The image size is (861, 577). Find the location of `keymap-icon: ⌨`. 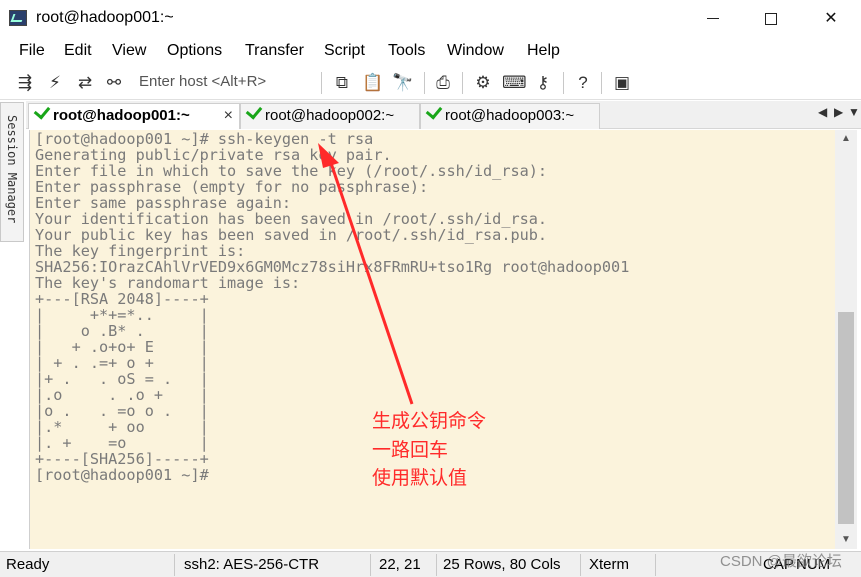

keymap-icon: ⌨ is located at coordinates (514, 83).